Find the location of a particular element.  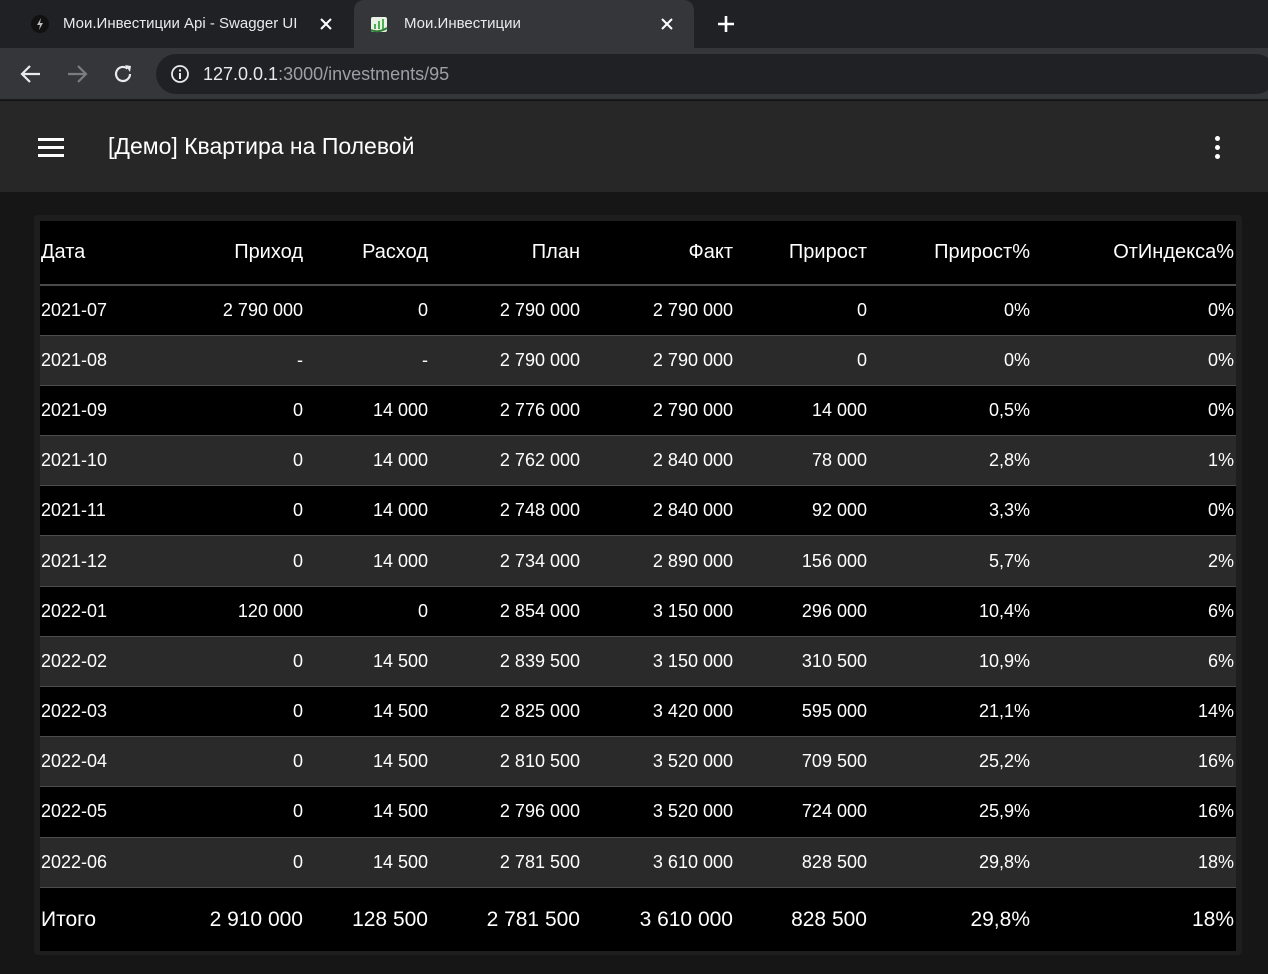

table-cell: 78 000 is located at coordinates (839, 460).